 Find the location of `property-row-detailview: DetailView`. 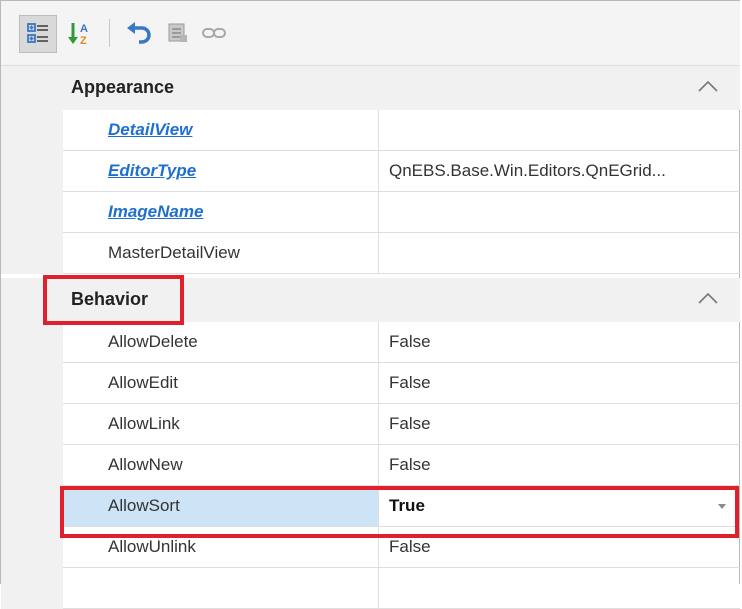

property-row-detailview: DetailView is located at coordinates (370, 130).